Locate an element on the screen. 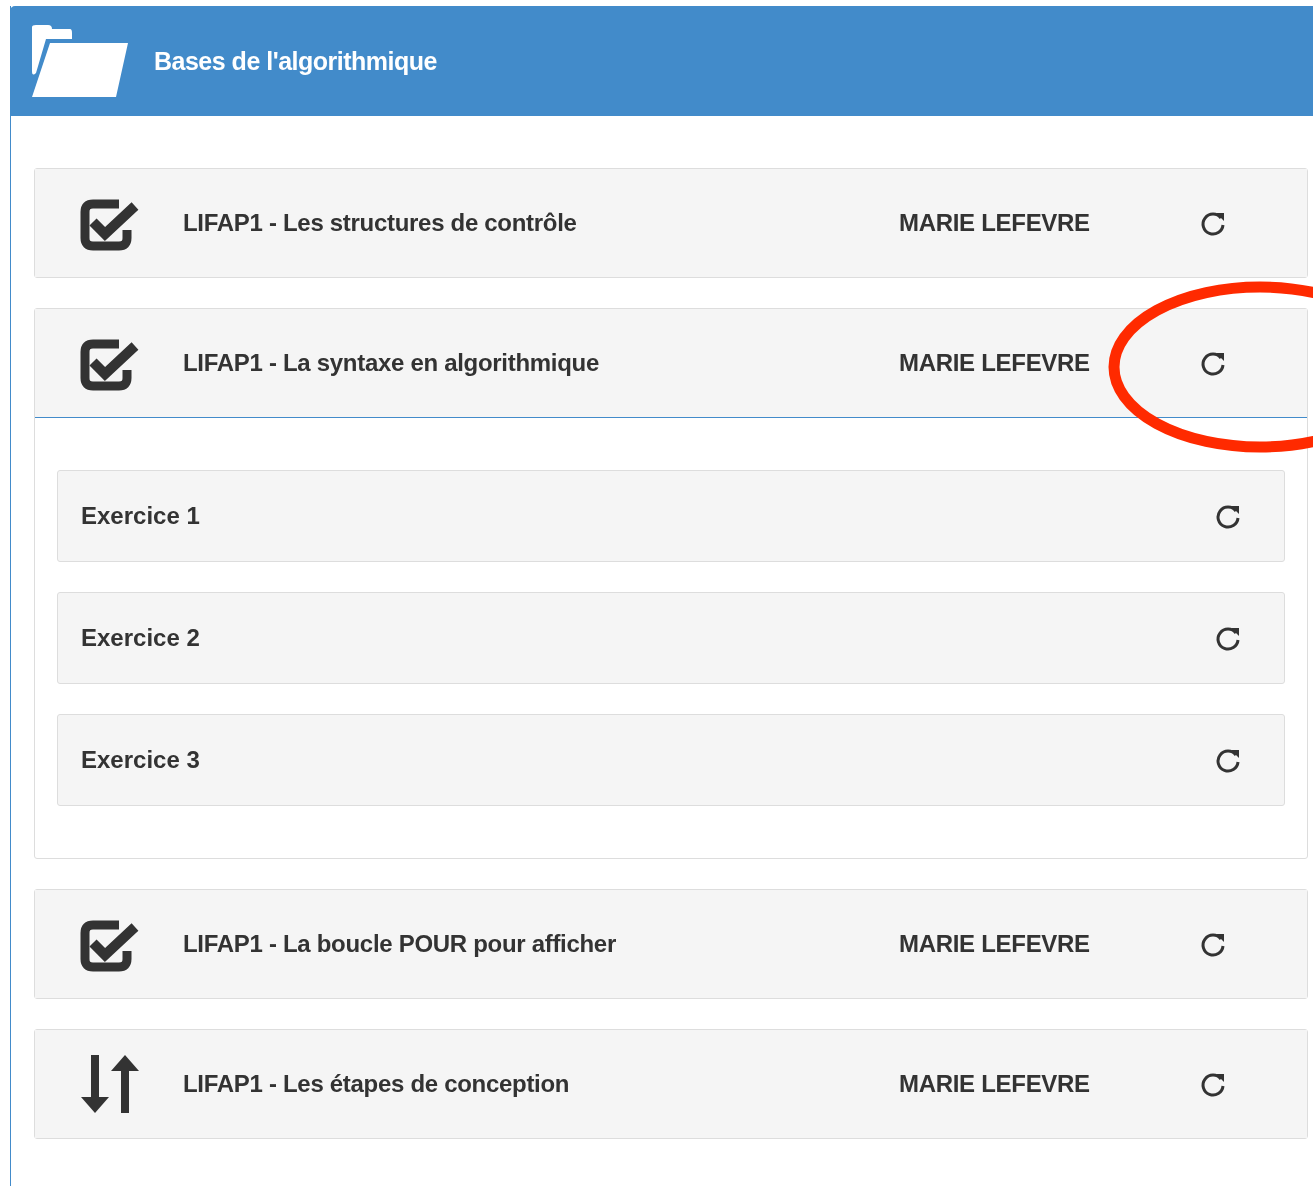 This screenshot has width=1313, height=1186. course-row: LIFAP1 - La boucle POUR pour afficher MARIE LEFEVRE is located at coordinates (671, 944).